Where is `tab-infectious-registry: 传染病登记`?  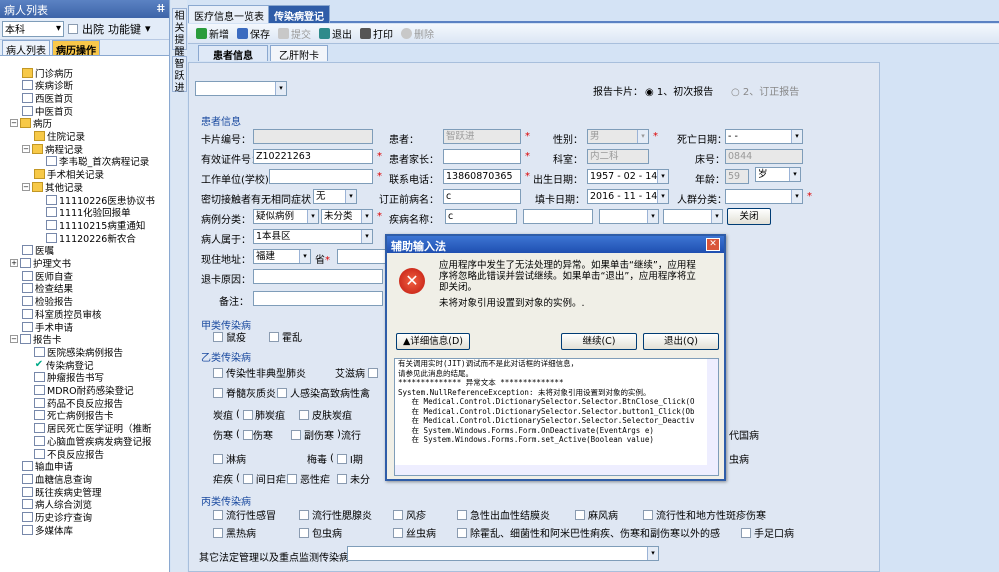 tab-infectious-registry: 传染病登记 is located at coordinates (299, 14).